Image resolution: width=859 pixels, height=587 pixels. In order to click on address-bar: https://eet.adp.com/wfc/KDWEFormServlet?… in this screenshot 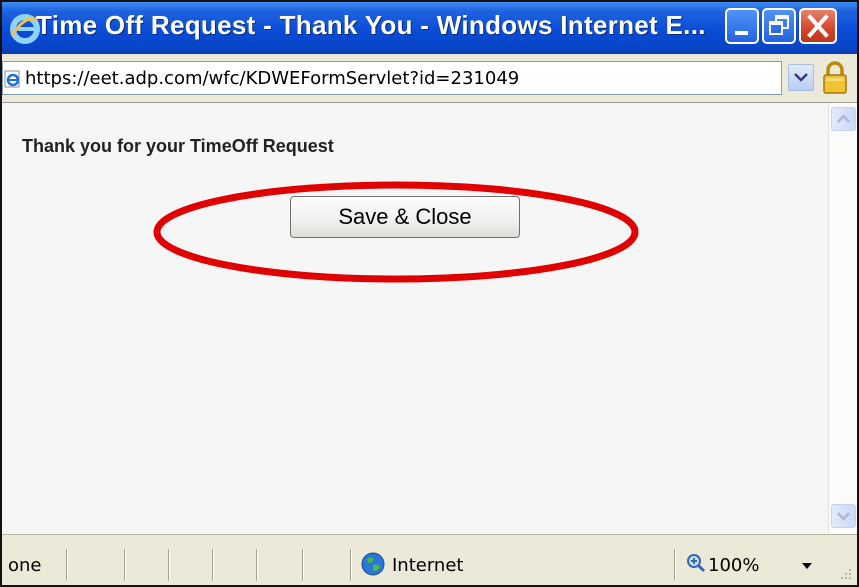, I will do `click(429, 78)`.